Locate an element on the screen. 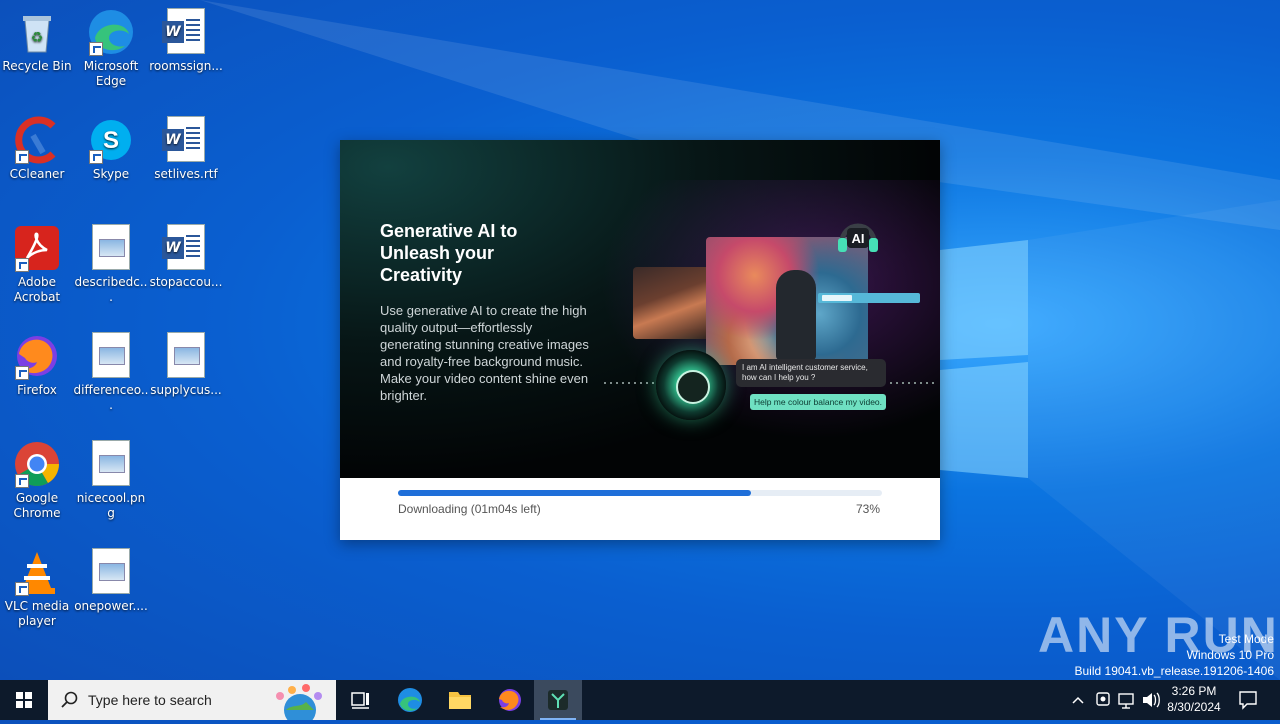 This screenshot has height=724, width=1280. notifications-button is located at coordinates (1248, 700).